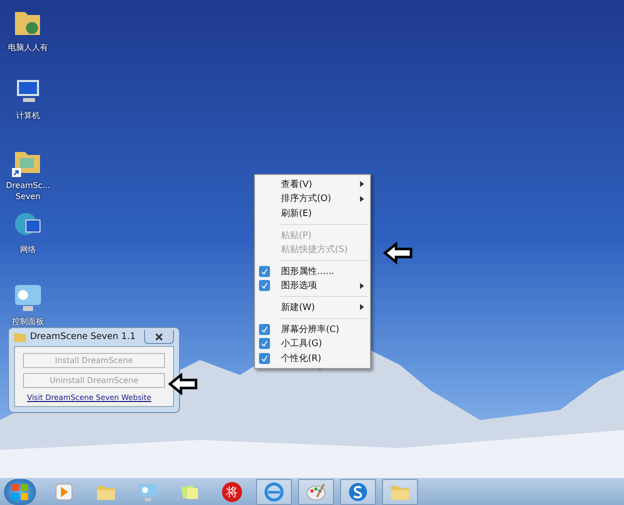 The width and height of the screenshot is (624, 505). What do you see at coordinates (20, 491) in the screenshot?
I see `start-button` at bounding box center [20, 491].